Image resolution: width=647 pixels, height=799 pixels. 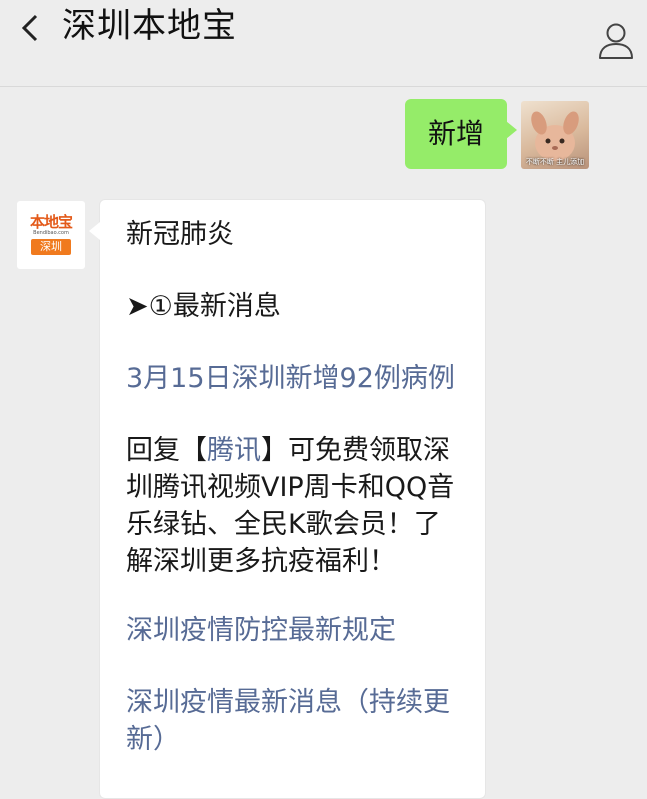 I want to click on user-avatar: 不断不断 主儿添加, so click(x=555, y=135).